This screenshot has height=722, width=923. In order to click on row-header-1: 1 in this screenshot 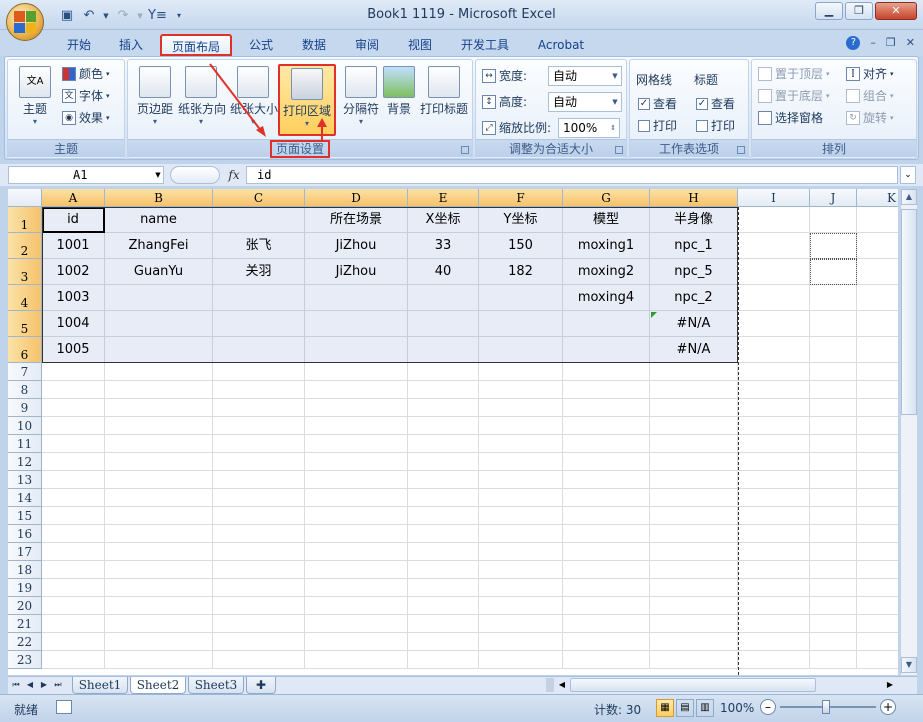, I will do `click(25, 220)`.